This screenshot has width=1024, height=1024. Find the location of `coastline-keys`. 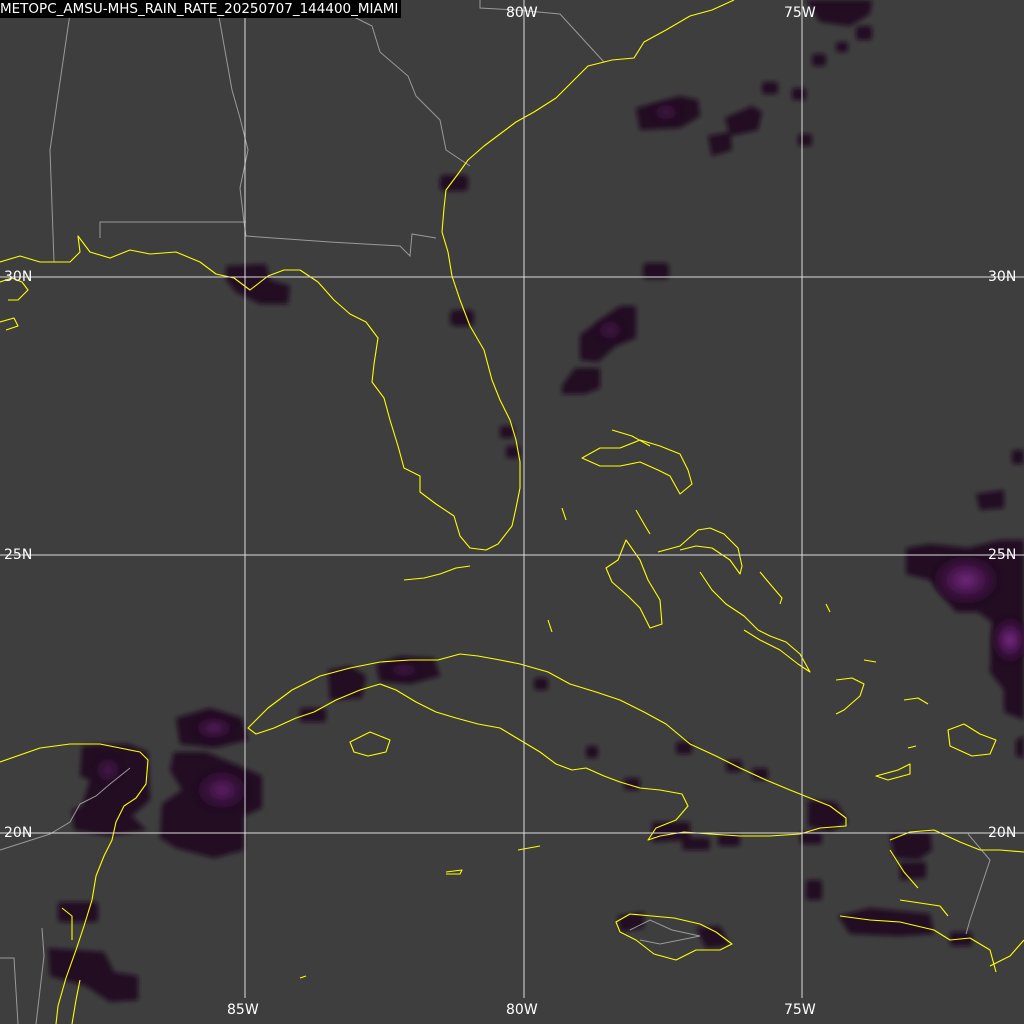

coastline-keys is located at coordinates (437, 573).